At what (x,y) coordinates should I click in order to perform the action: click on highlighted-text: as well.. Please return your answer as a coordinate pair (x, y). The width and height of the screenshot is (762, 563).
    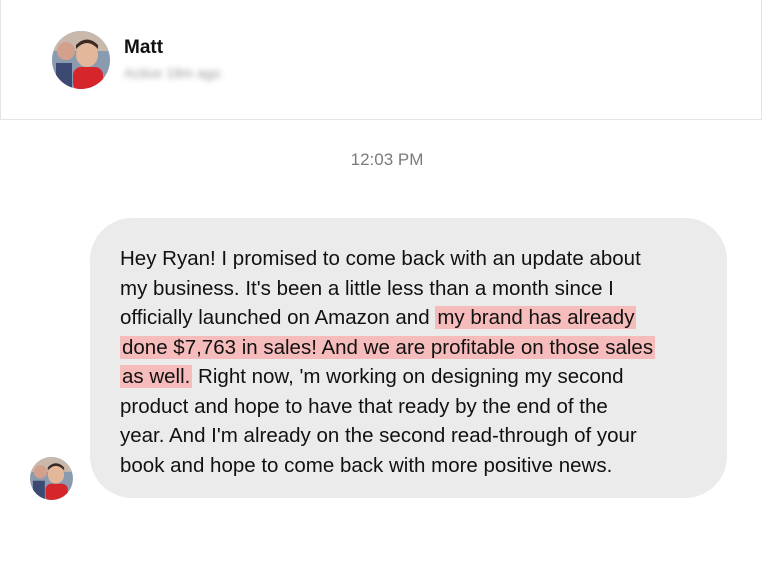
    Looking at the image, I should click on (156, 376).